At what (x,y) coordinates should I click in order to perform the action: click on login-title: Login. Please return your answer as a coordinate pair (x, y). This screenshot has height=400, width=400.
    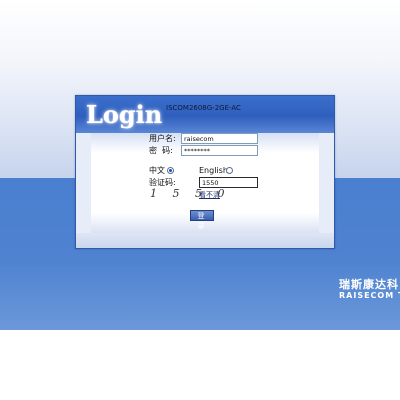
    Looking at the image, I should click on (124, 114).